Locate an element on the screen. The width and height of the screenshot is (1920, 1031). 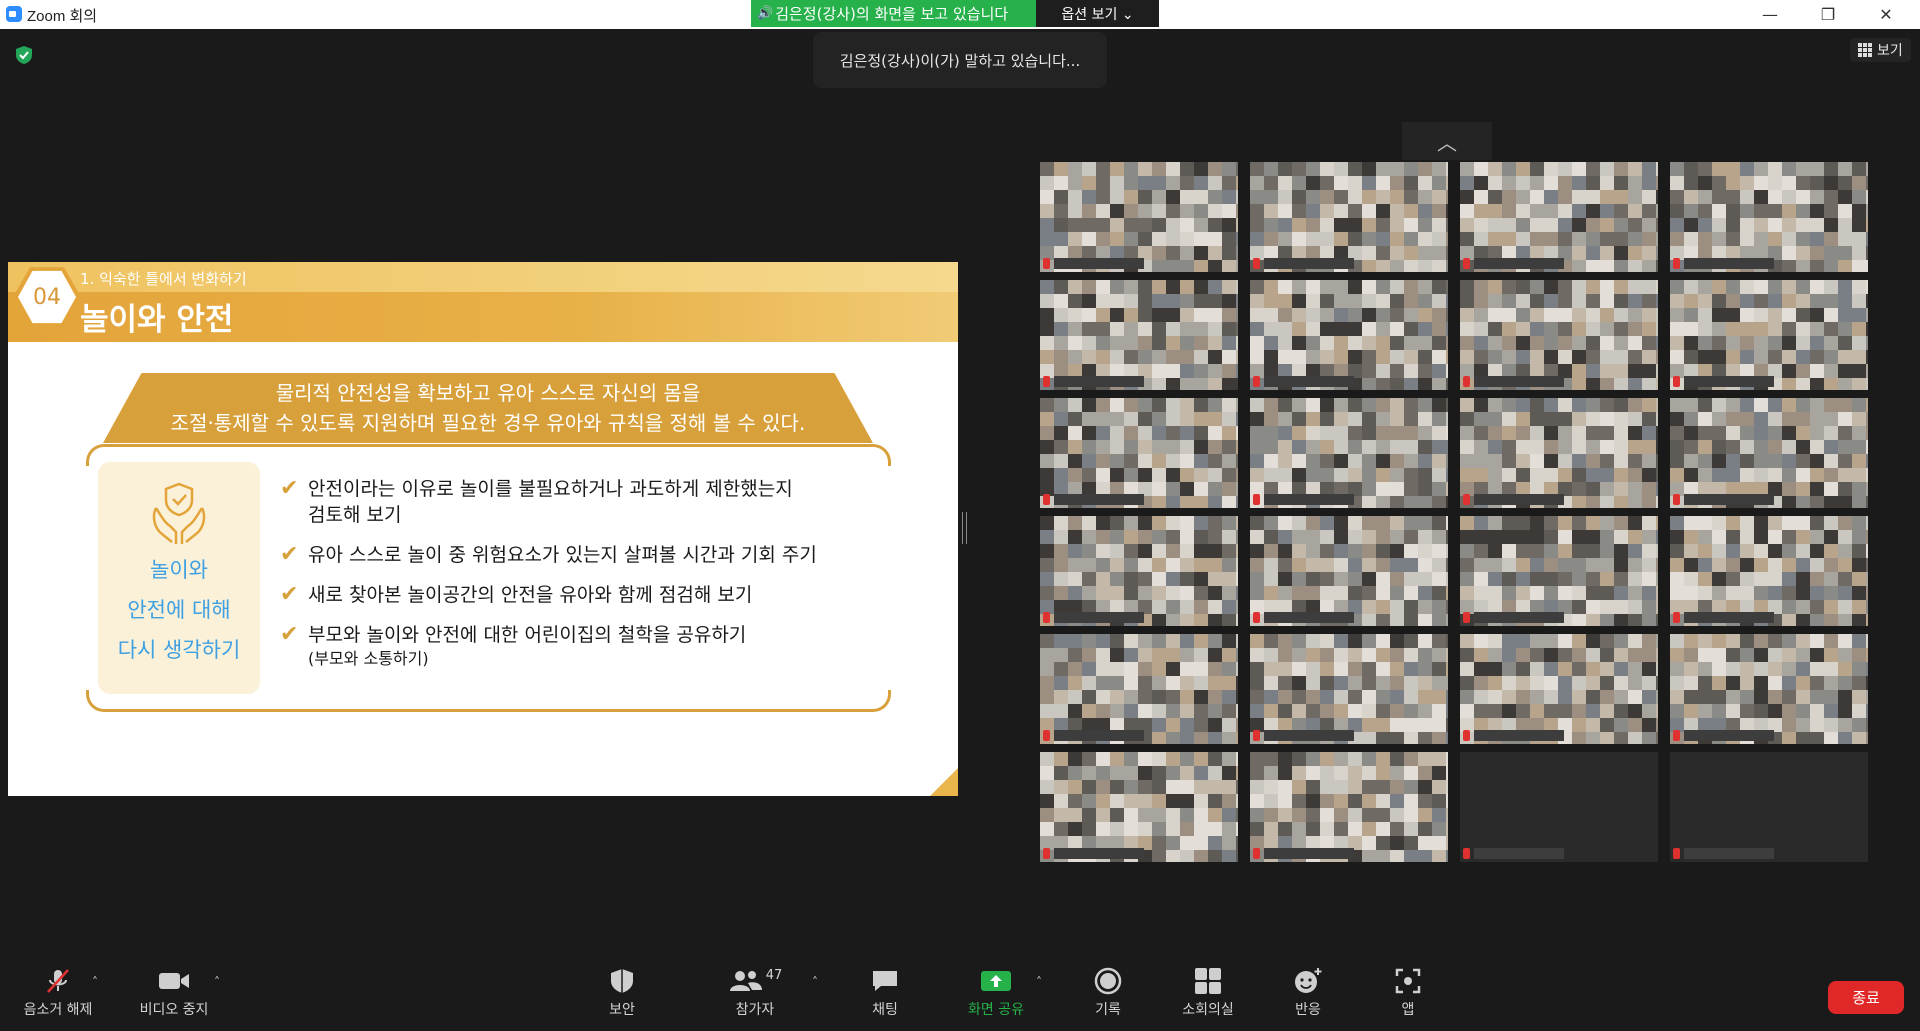
end-meeting-button: 종료 is located at coordinates (1866, 997).